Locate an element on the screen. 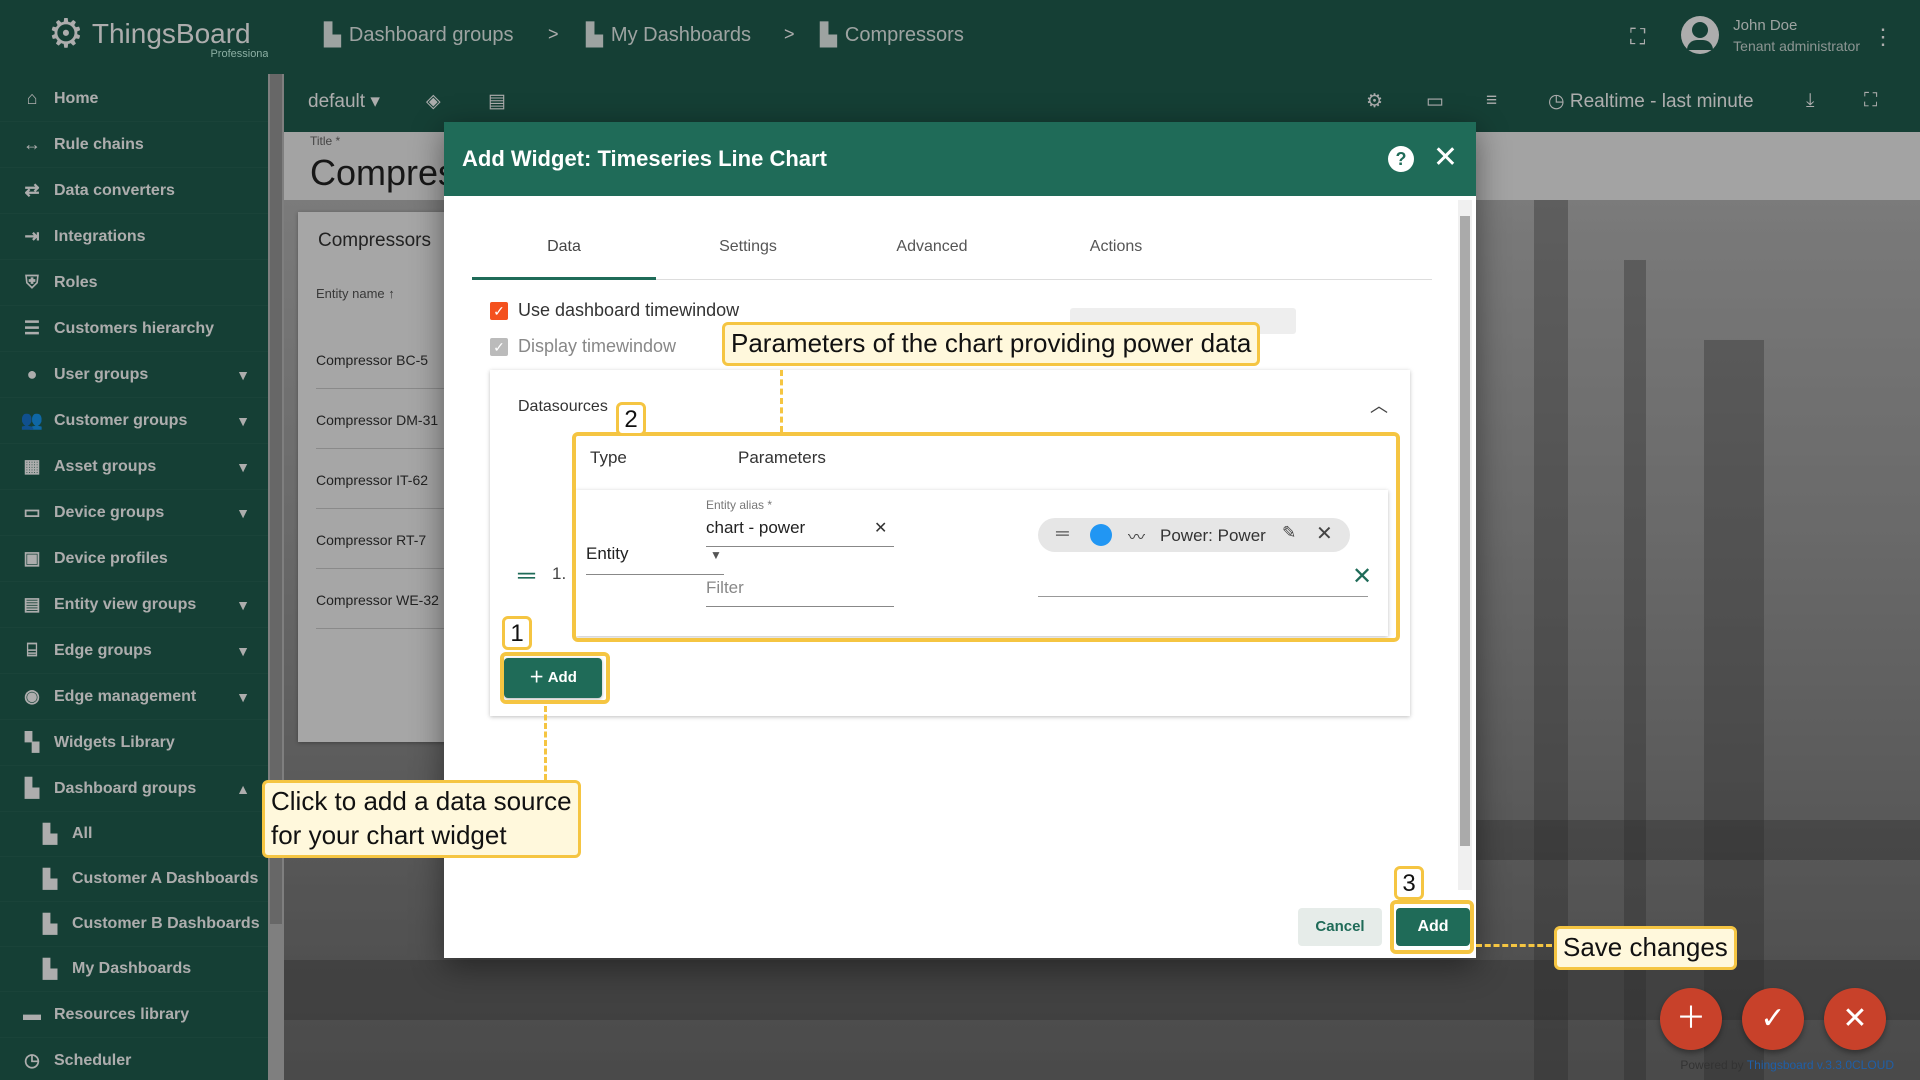 Image resolution: width=1920 pixels, height=1080 pixels. powered-by: Powered by Thingsboard v.3.3.0CLOUD is located at coordinates (1787, 1065).